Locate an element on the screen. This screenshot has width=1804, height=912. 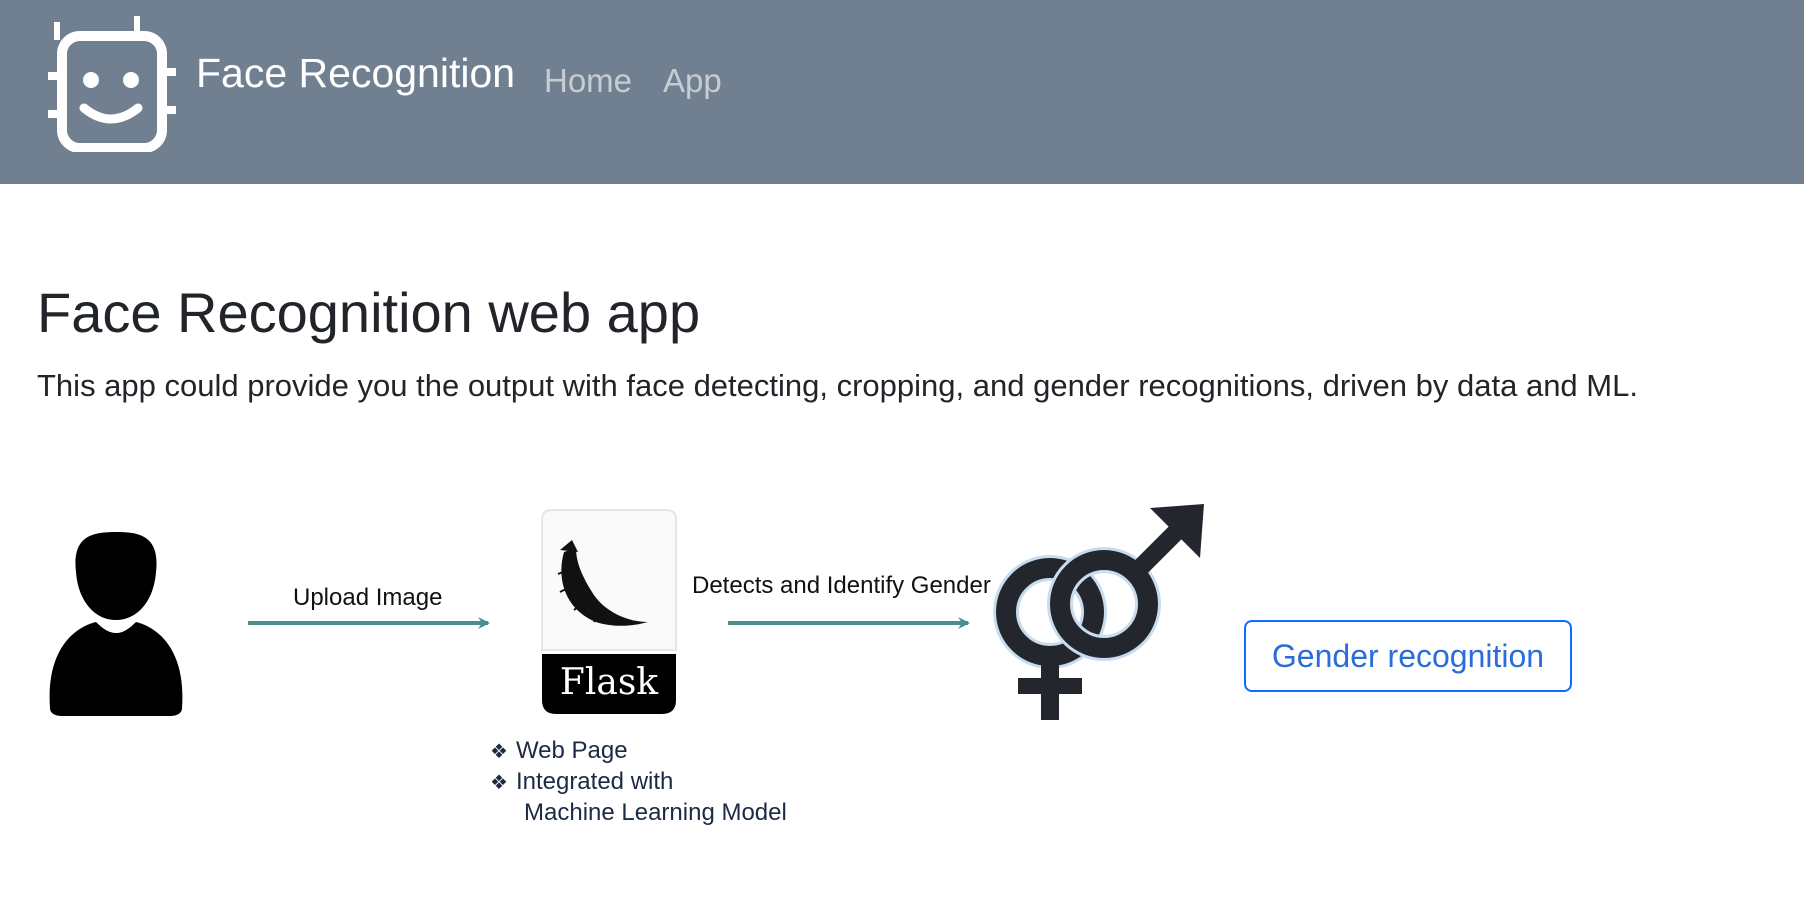
nav-link-app: App is located at coordinates (692, 81).